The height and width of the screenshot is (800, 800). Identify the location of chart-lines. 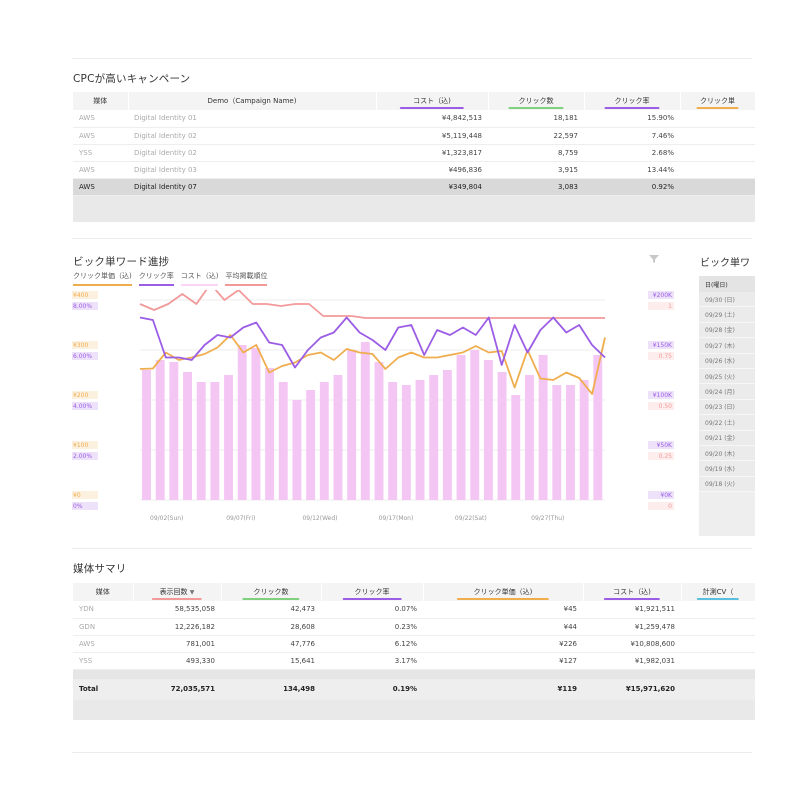
(372, 342).